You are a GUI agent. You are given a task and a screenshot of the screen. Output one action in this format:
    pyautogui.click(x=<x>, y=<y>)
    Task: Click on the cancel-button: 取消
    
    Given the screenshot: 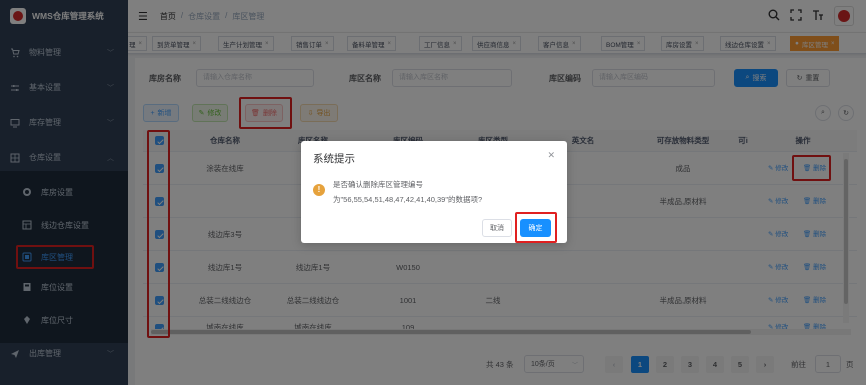 What is the action you would take?
    pyautogui.click(x=497, y=228)
    